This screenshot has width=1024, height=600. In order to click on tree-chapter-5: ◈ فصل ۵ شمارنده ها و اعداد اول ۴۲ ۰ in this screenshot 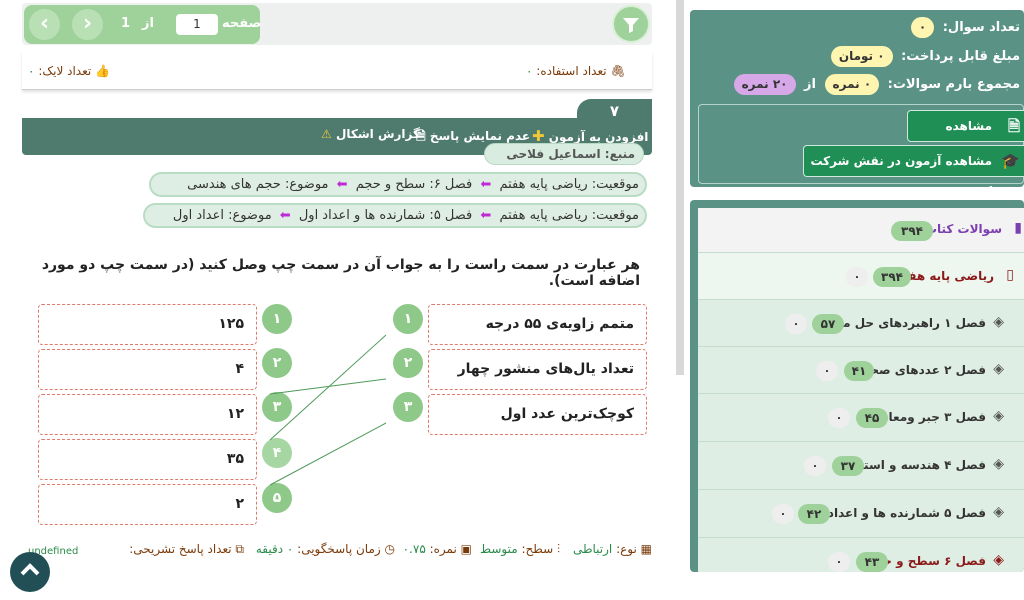, I will do `click(861, 514)`.